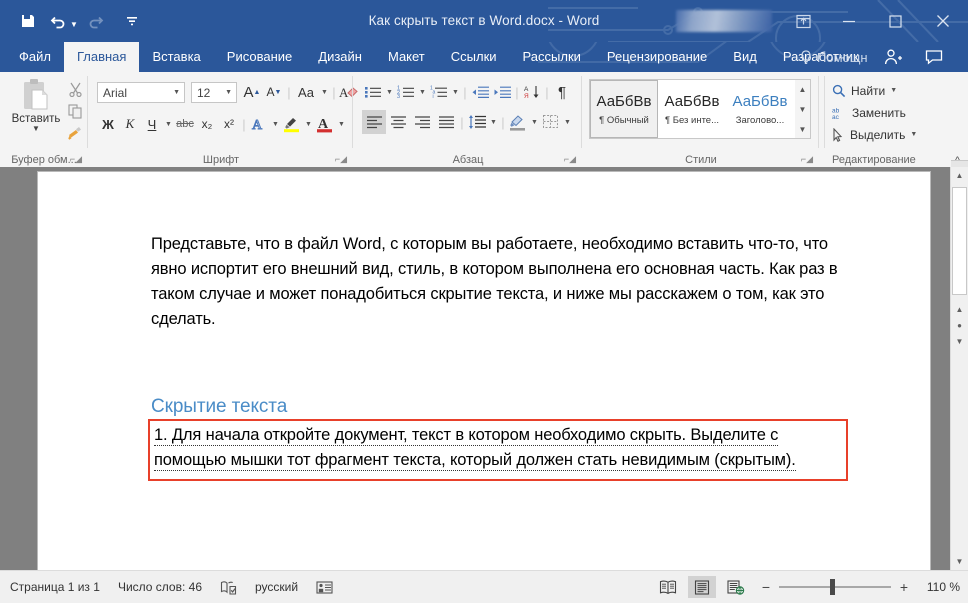  What do you see at coordinates (552, 57) in the screenshot?
I see `tab-mailings: Рассылки` at bounding box center [552, 57].